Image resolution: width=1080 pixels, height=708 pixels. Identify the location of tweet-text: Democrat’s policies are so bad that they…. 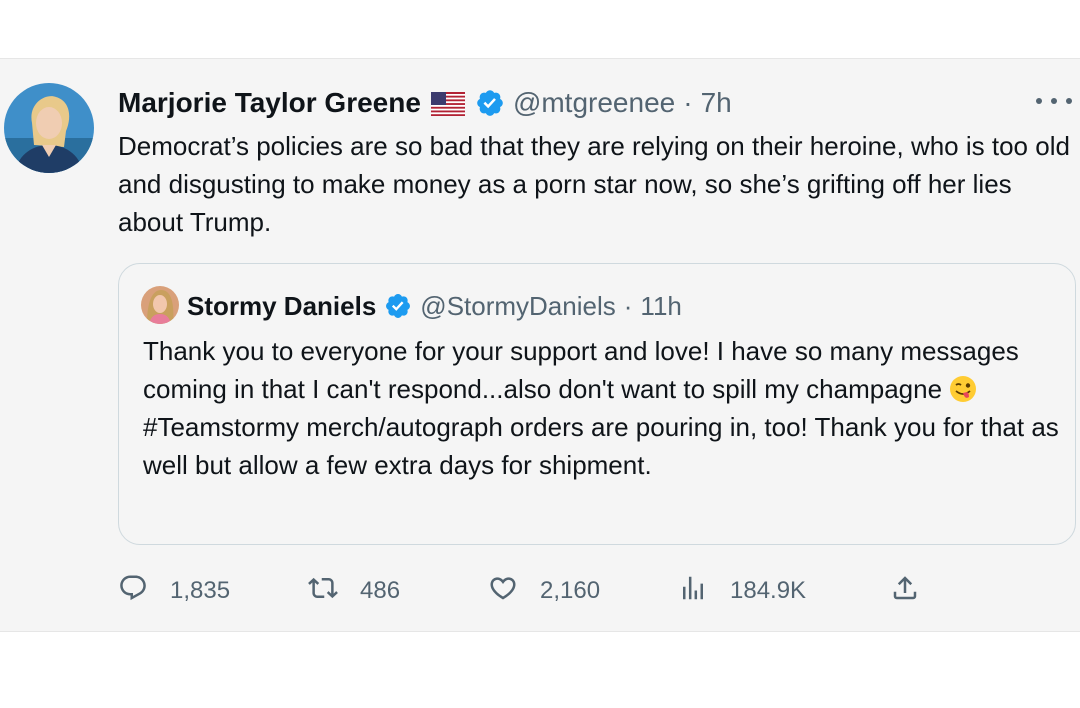
(594, 184).